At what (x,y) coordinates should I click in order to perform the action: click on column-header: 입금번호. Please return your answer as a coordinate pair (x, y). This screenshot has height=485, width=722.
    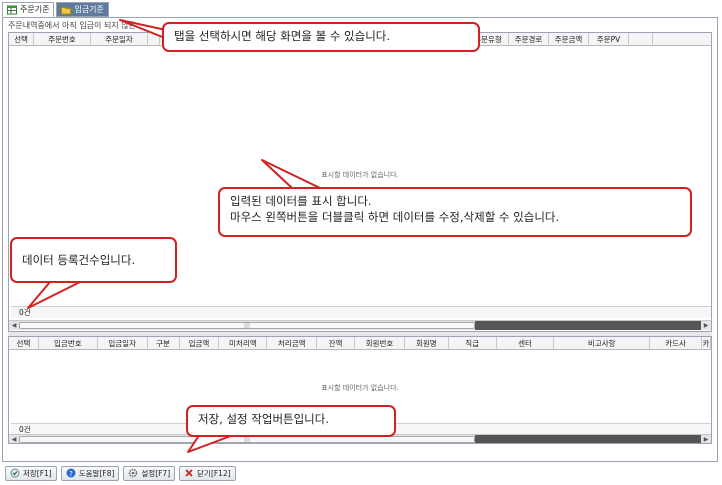
    Looking at the image, I should click on (68, 343).